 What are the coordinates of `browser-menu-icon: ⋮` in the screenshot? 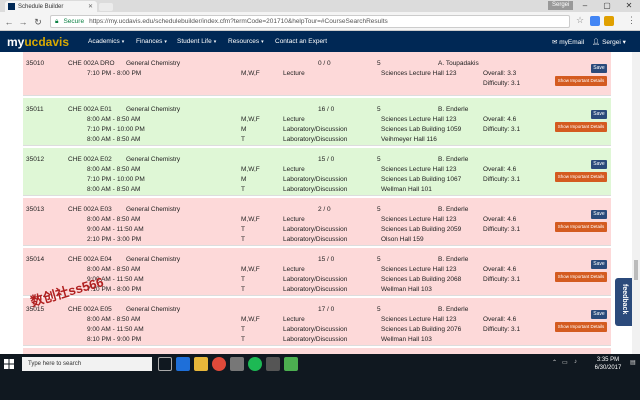 It's located at (631, 20).